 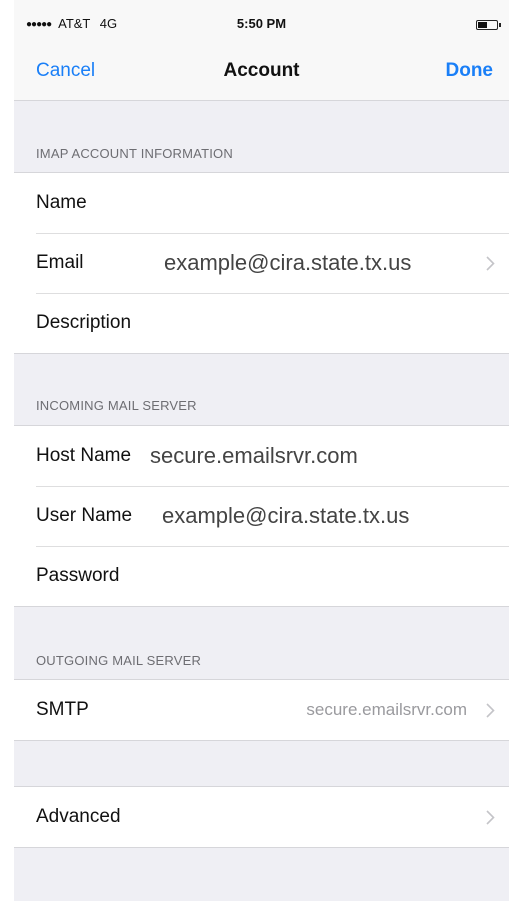 What do you see at coordinates (61, 202) in the screenshot?
I see `name-label: Name` at bounding box center [61, 202].